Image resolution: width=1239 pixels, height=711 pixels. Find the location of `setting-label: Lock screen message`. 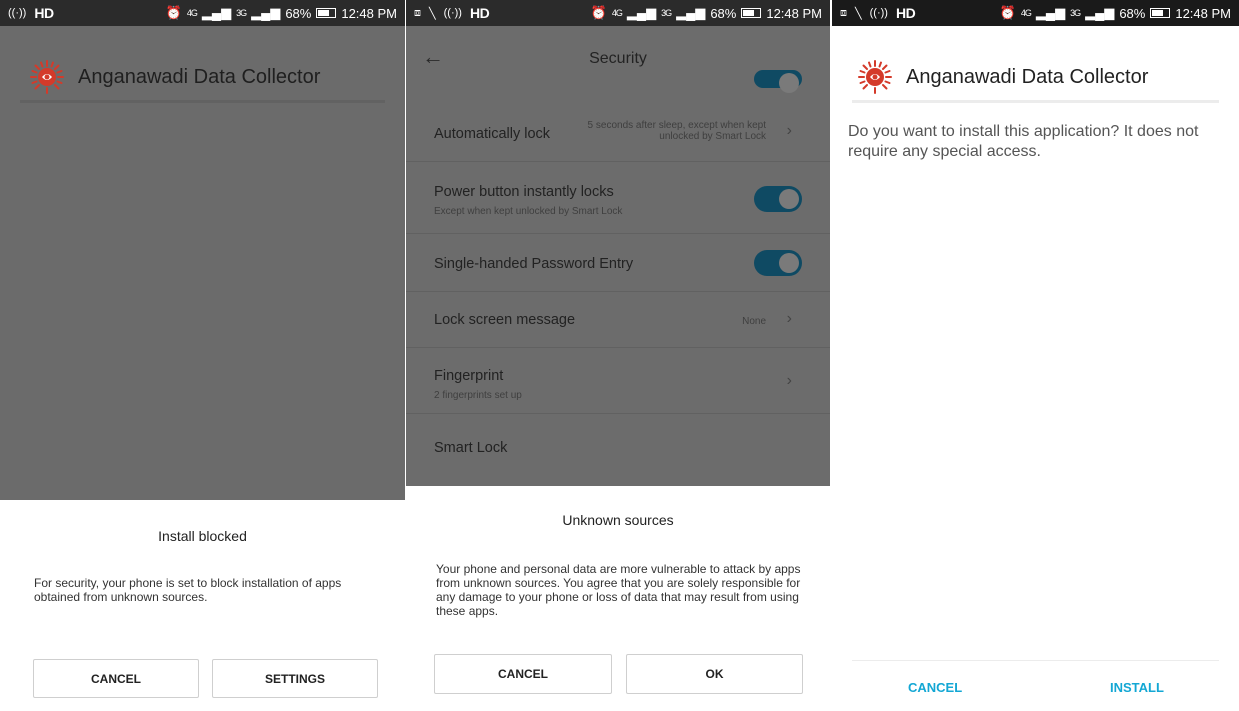

setting-label: Lock screen message is located at coordinates (505, 320).